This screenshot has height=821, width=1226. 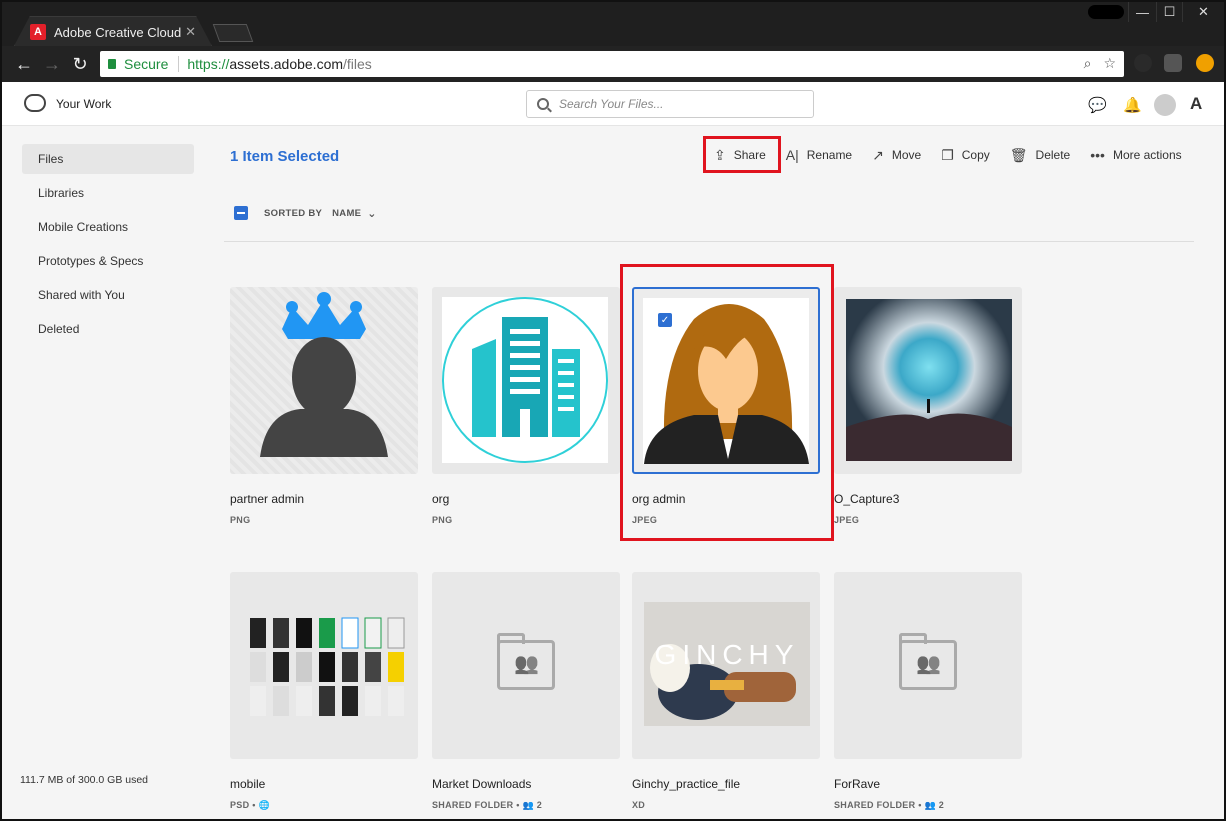 I want to click on ginchy-text: GINCHY, so click(x=727, y=654).